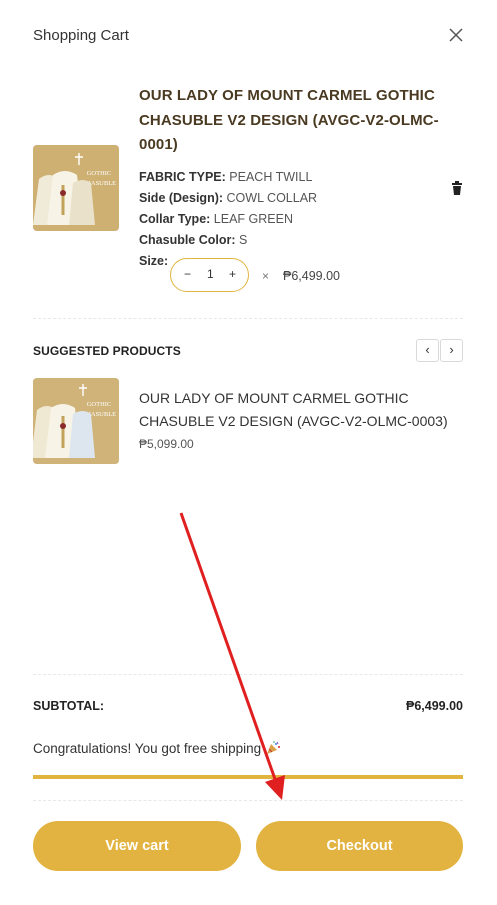 The height and width of the screenshot is (905, 497). What do you see at coordinates (311, 276) in the screenshot?
I see `cart-item-price: ₱6,499.00` at bounding box center [311, 276].